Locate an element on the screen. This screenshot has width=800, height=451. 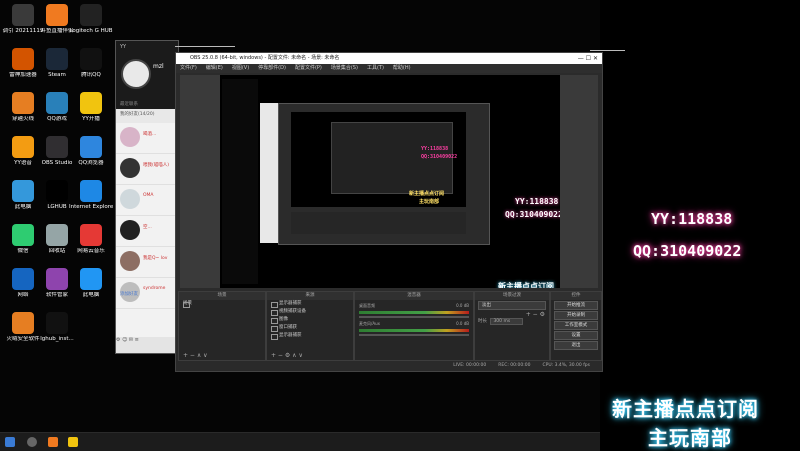
preview-line1: 新主播点点订阅 is located at coordinates (526, 285).